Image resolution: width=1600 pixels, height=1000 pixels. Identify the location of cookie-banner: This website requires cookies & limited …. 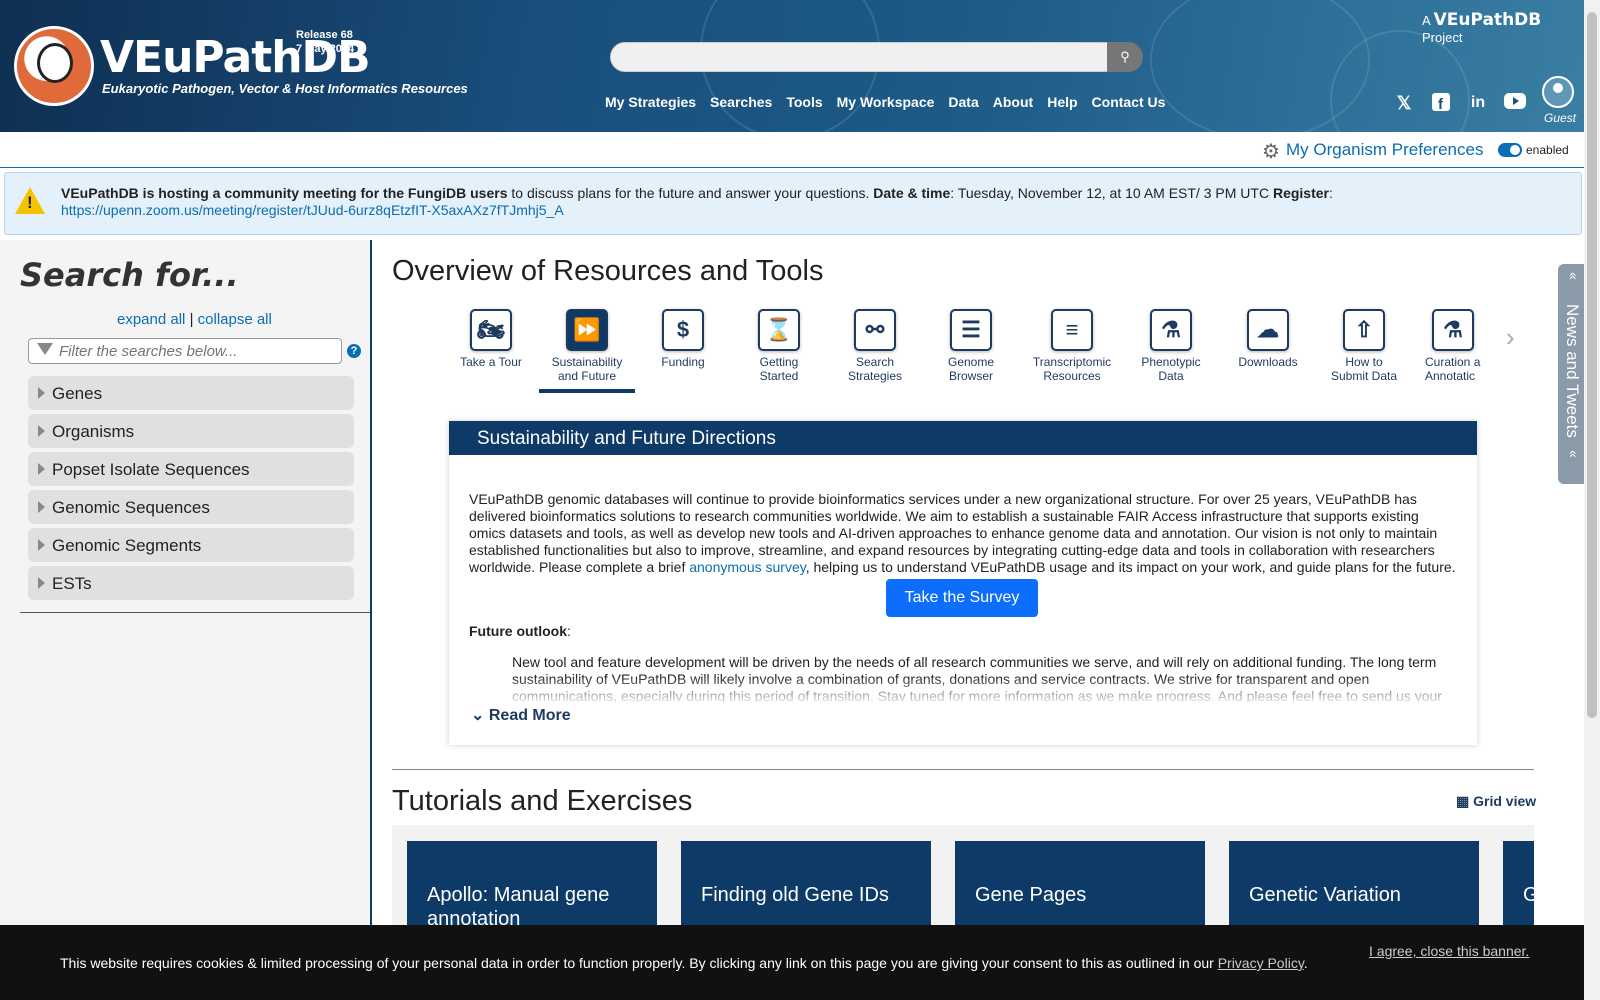
(792, 962).